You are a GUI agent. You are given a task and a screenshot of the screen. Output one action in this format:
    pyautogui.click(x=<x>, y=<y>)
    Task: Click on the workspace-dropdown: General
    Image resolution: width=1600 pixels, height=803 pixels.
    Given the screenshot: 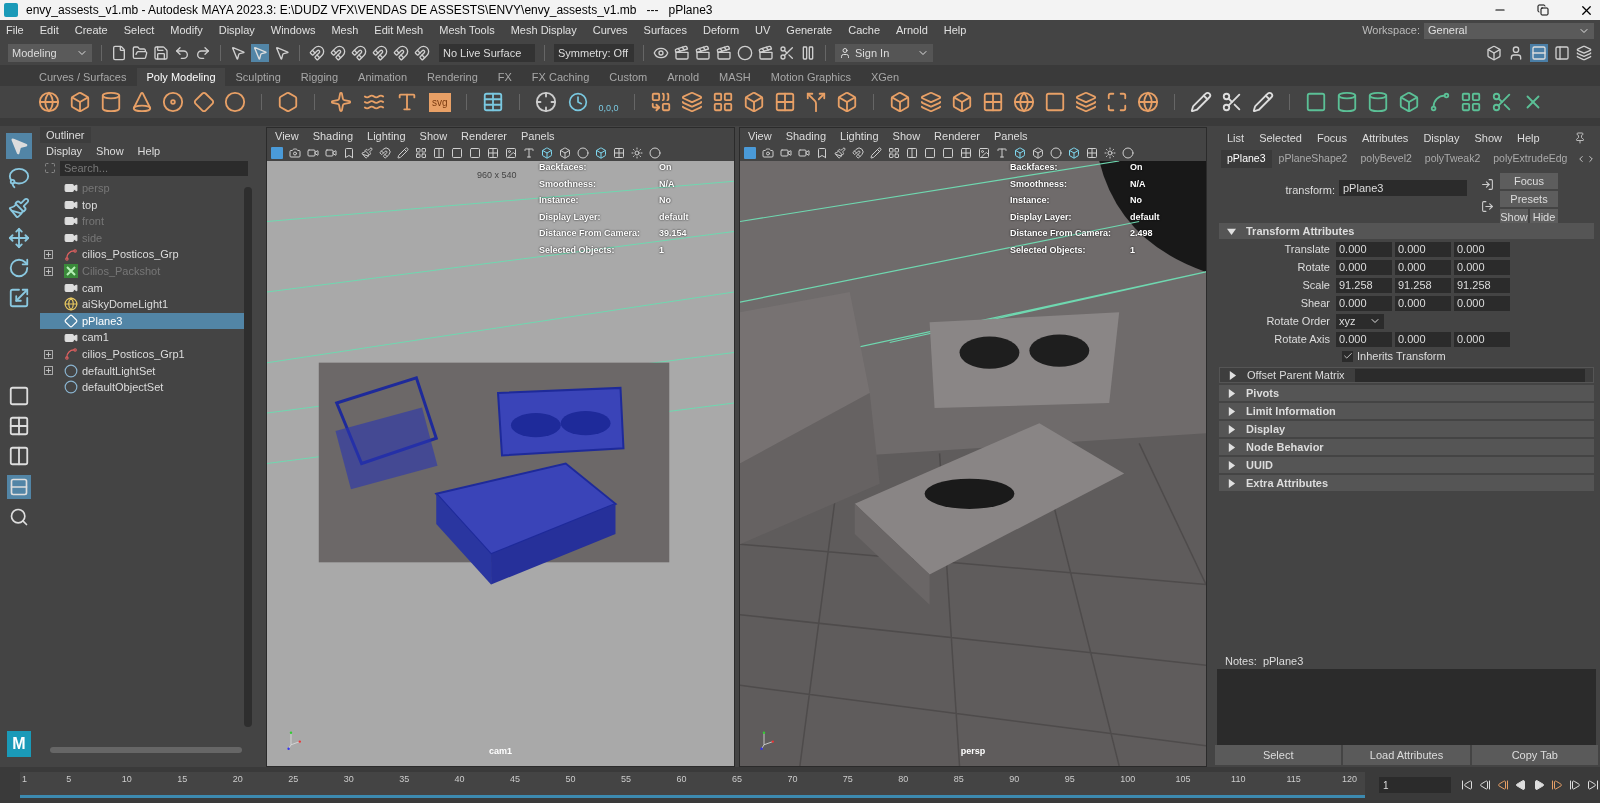 What is the action you would take?
    pyautogui.click(x=1509, y=30)
    